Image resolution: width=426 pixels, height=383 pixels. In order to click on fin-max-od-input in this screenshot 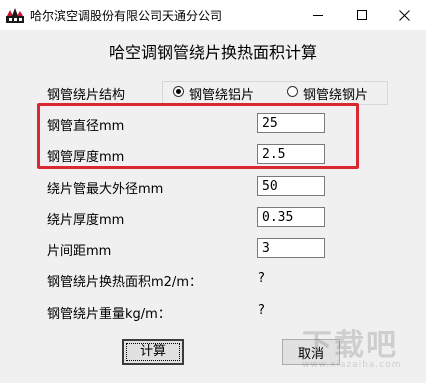, I will do `click(291, 186)`.